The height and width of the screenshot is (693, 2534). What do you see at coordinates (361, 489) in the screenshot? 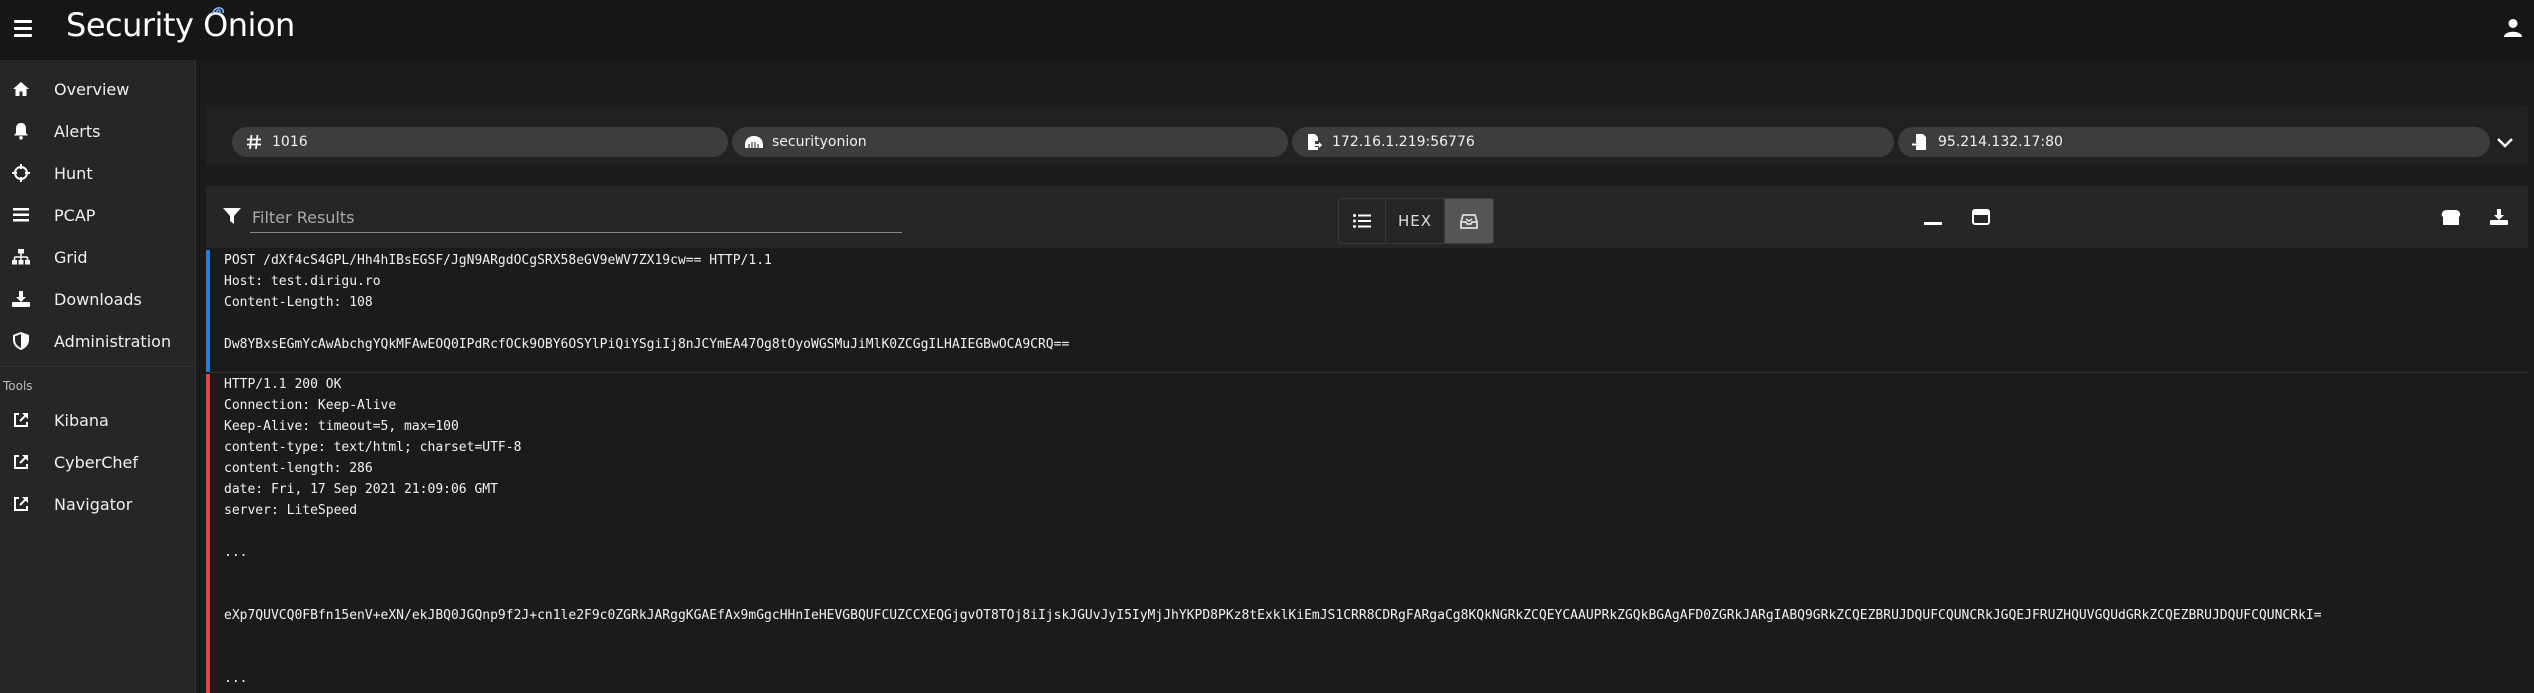
I see `response-line: date: Fri, 17 Sep 2021 21:09:06 GMT` at bounding box center [361, 489].